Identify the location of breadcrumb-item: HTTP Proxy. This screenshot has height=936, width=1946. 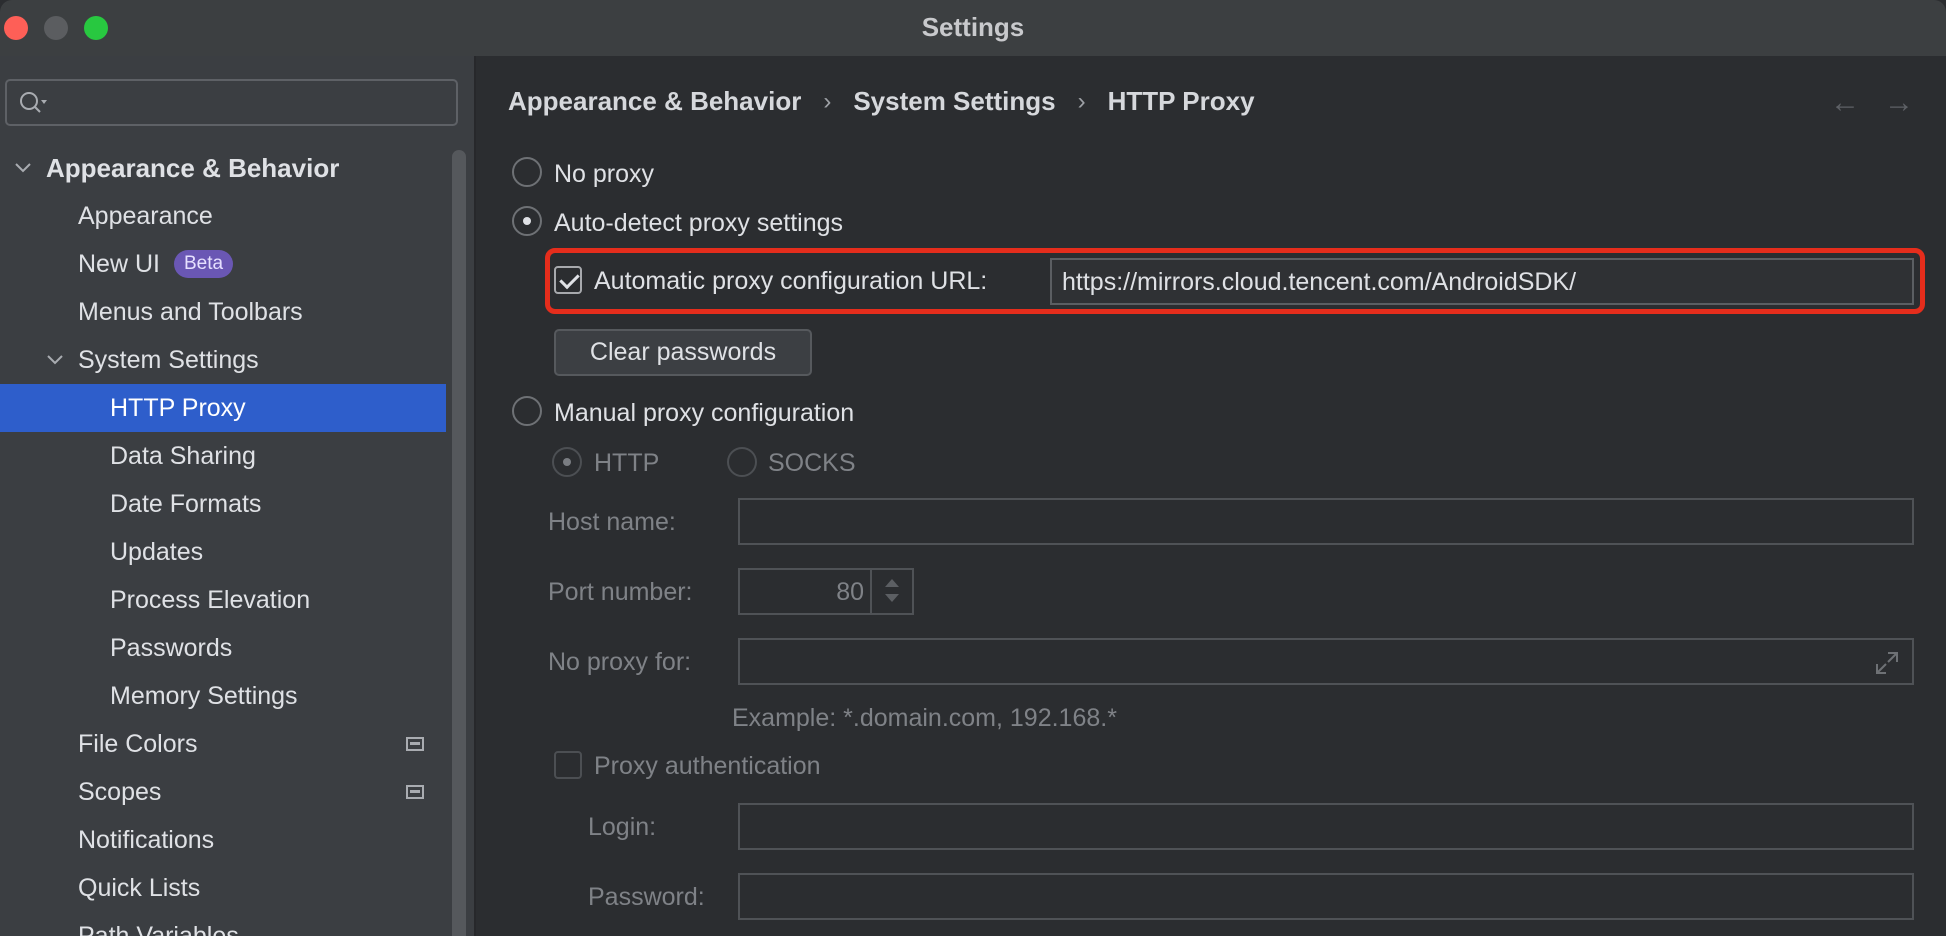
(1181, 101).